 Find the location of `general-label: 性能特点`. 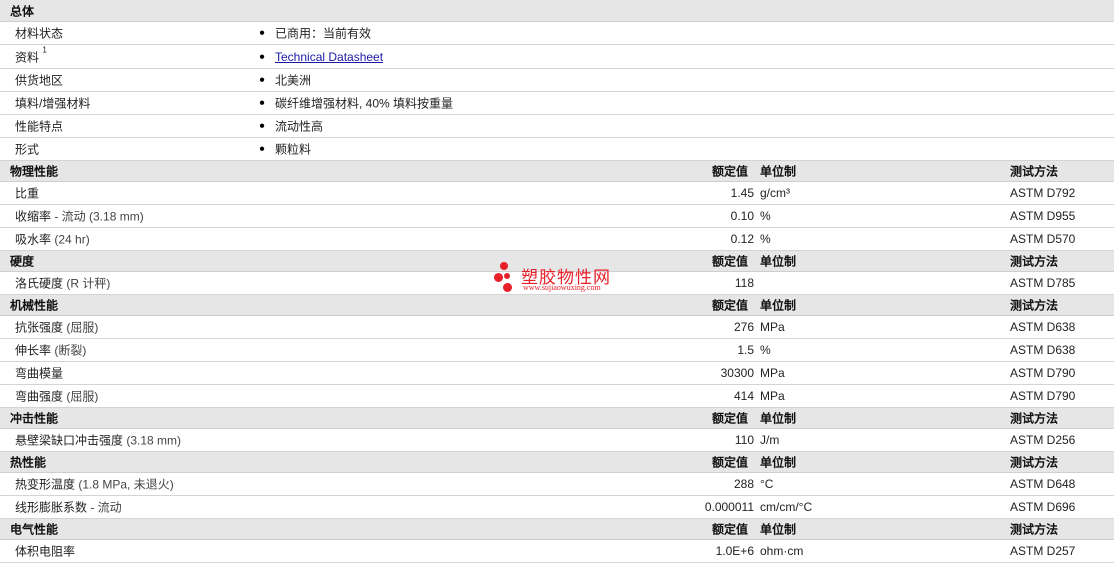

general-label: 性能特点 is located at coordinates (39, 126).